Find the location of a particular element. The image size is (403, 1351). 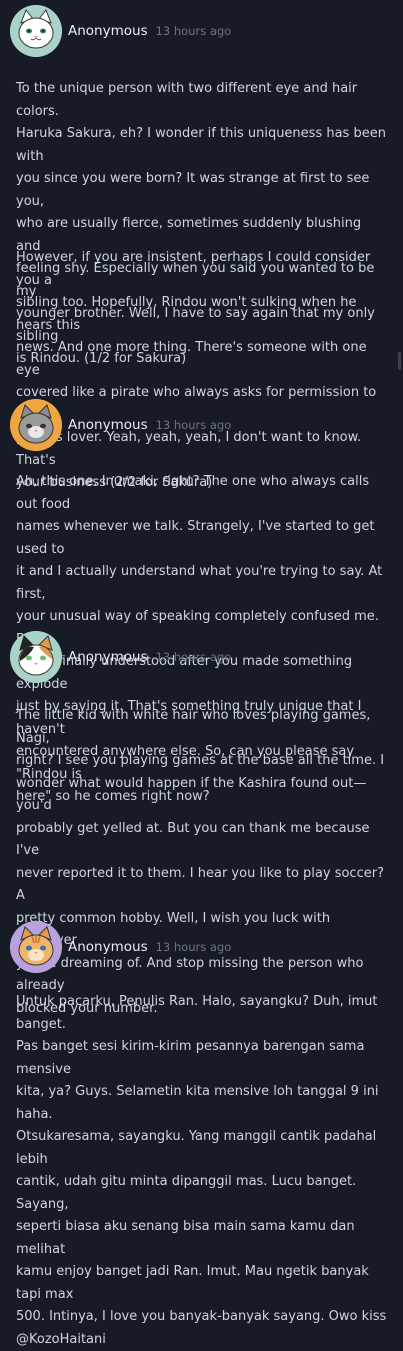

scrollbar-thumb is located at coordinates (399, 361).